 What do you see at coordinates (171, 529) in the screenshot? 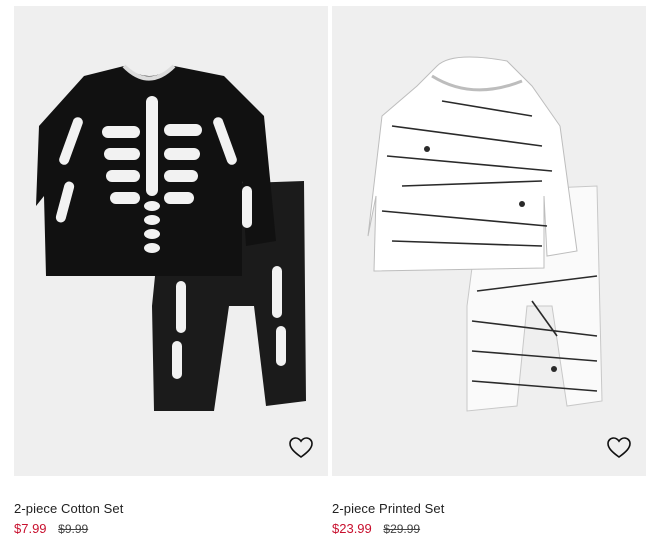
I see `product-price: $7.99 $9.99` at bounding box center [171, 529].